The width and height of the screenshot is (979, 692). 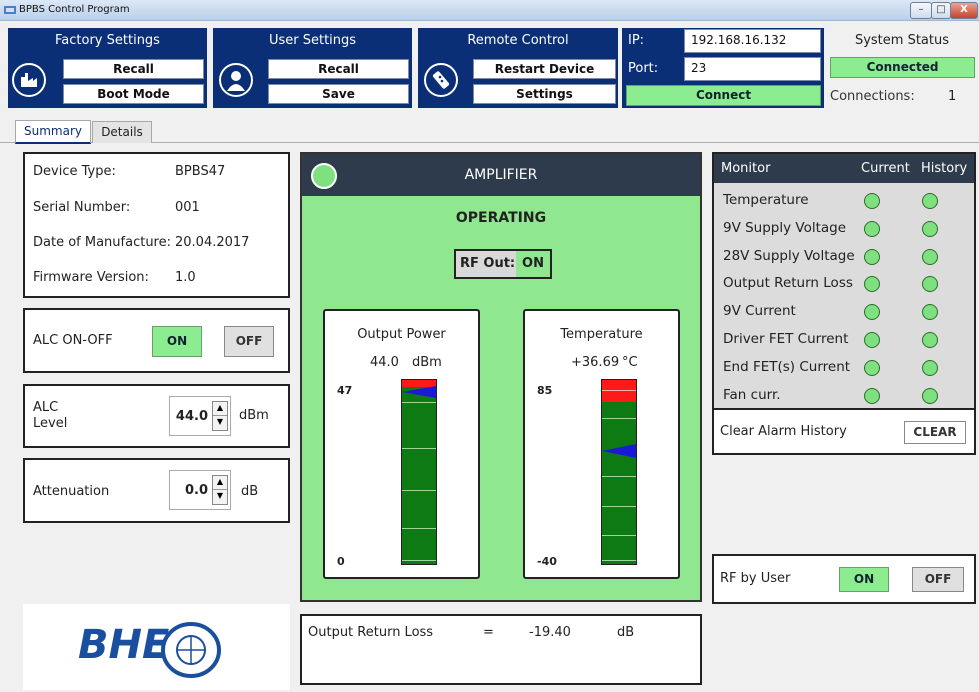 What do you see at coordinates (544, 94) in the screenshot?
I see `remote-settings-button: Settings` at bounding box center [544, 94].